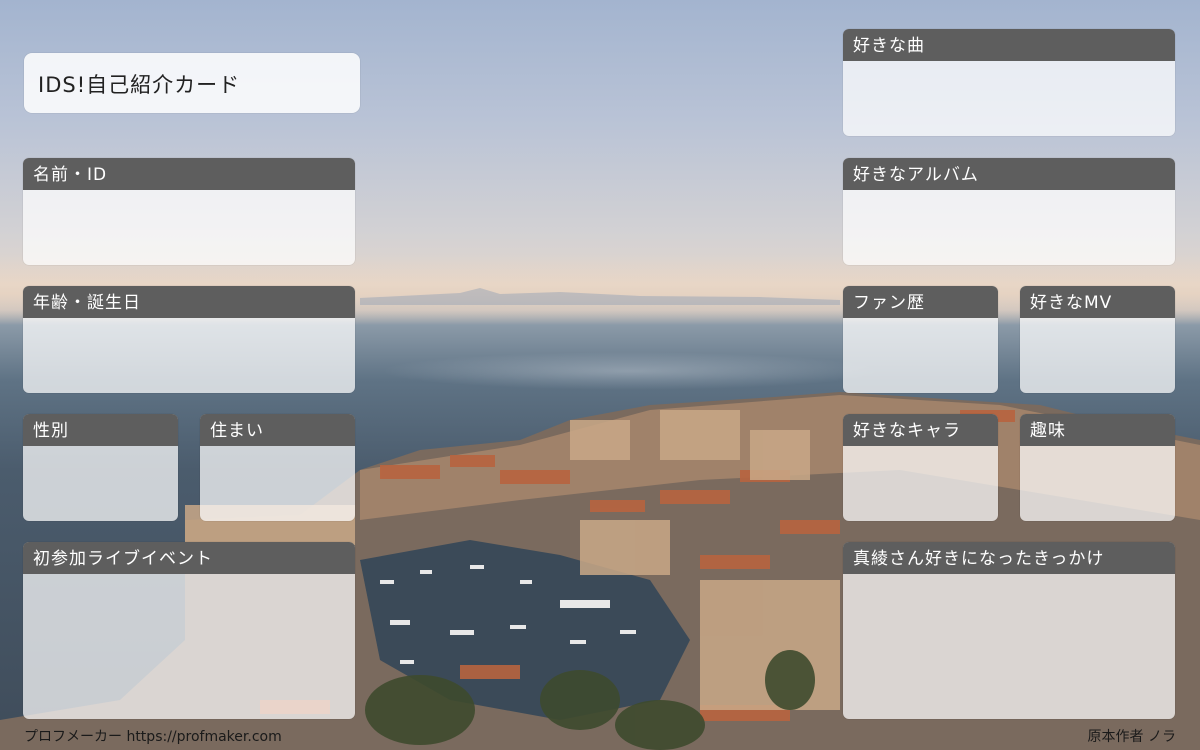 The height and width of the screenshot is (750, 1200). Describe the element at coordinates (920, 302) in the screenshot. I see `field-label: ファン歴` at that location.